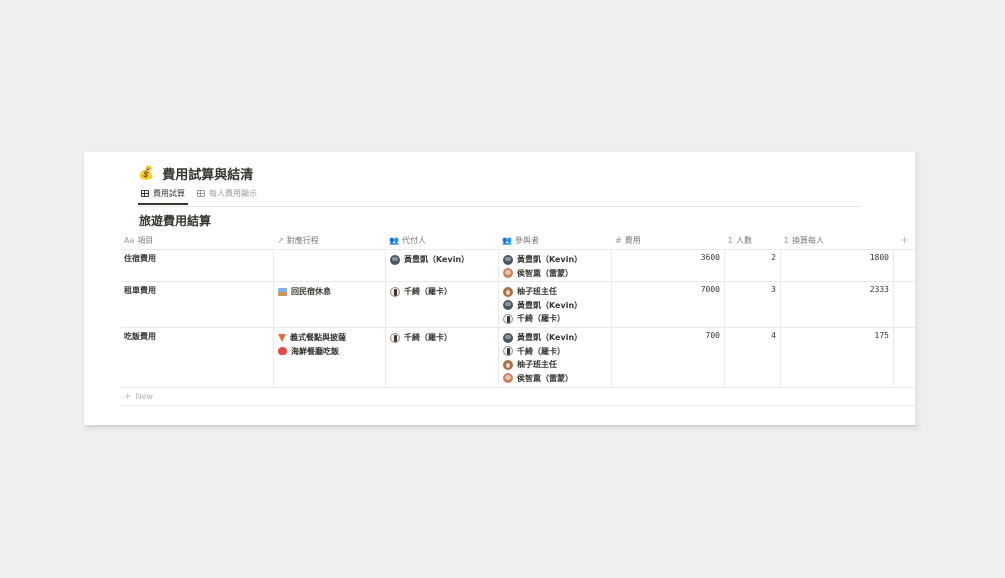 The width and height of the screenshot is (1005, 578). I want to click on page-title: 💰 費用試算與結清, so click(195, 173).